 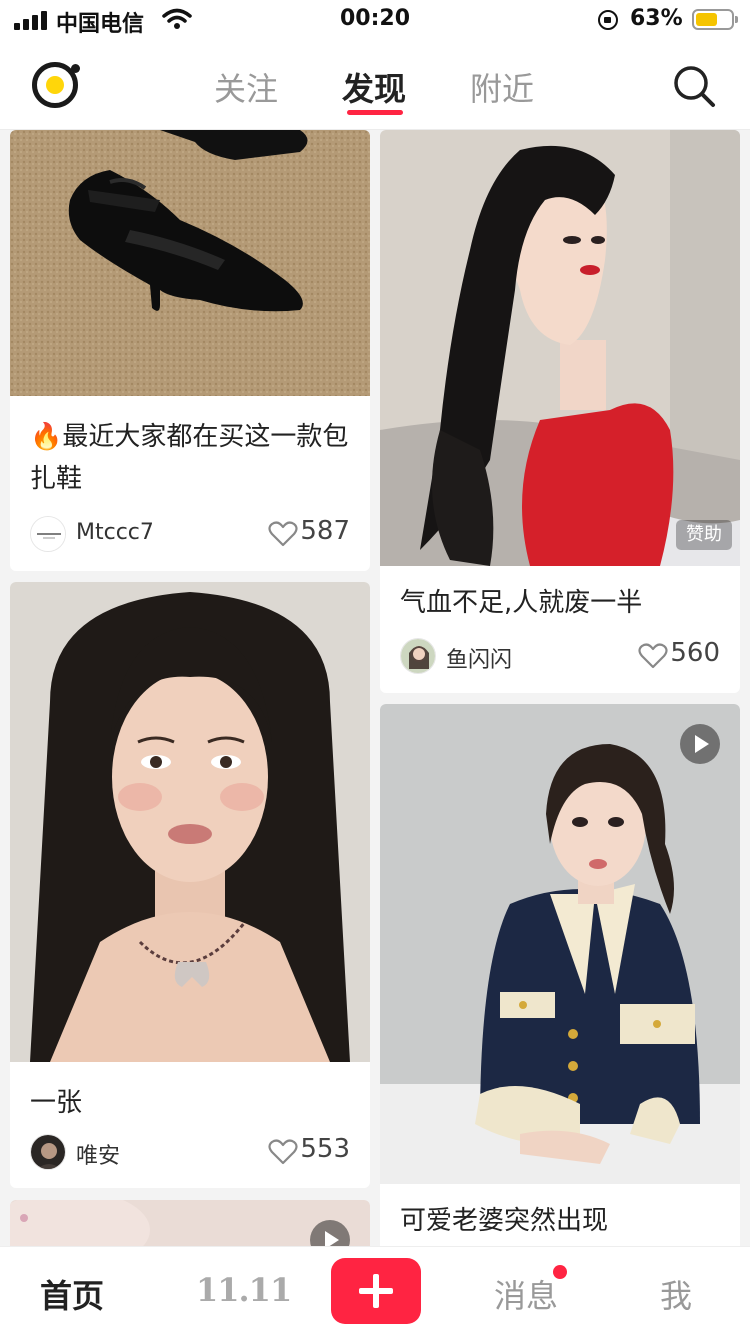 What do you see at coordinates (695, 653) in the screenshot?
I see `like-count: 560` at bounding box center [695, 653].